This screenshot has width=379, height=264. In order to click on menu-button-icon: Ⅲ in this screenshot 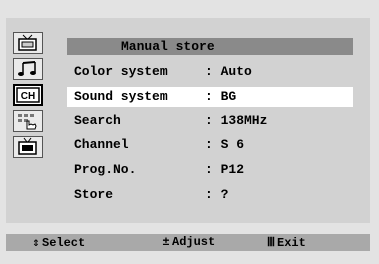, I will do `click(271, 243)`.